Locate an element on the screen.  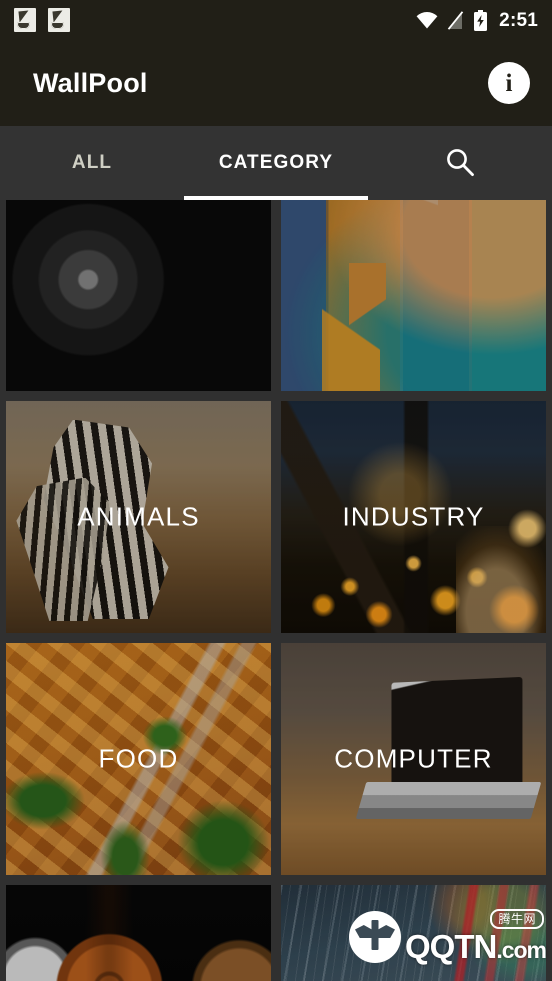
tab-category-label: CATEGORY is located at coordinates (276, 162).